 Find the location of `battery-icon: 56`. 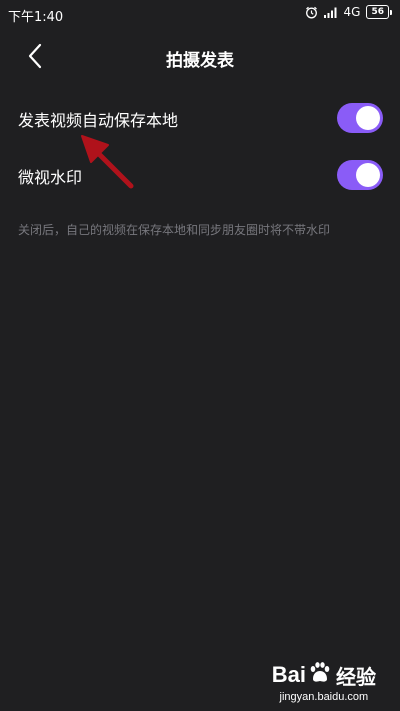

battery-icon: 56 is located at coordinates (379, 12).